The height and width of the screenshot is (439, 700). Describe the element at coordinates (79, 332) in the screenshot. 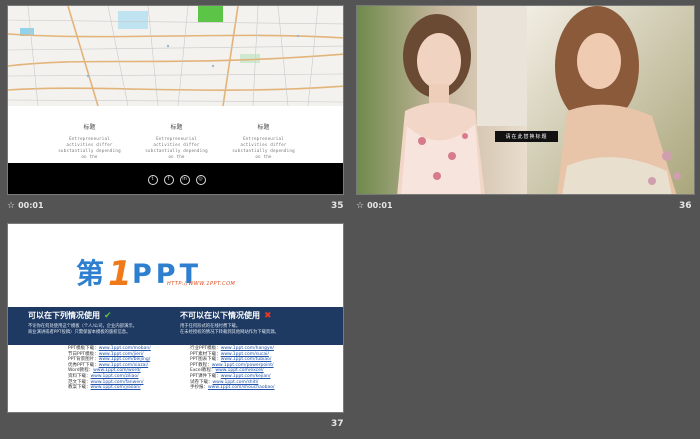

I see `can-use-line: 商业演讲或者PPT投稿）只需保留本模板的版权信息。` at that location.